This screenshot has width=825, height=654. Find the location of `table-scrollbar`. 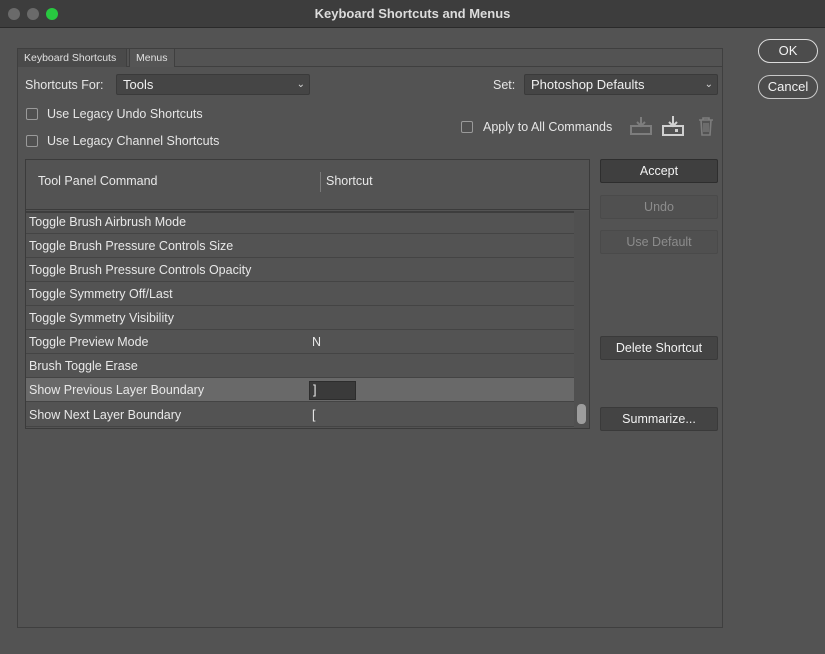

table-scrollbar is located at coordinates (581, 319).